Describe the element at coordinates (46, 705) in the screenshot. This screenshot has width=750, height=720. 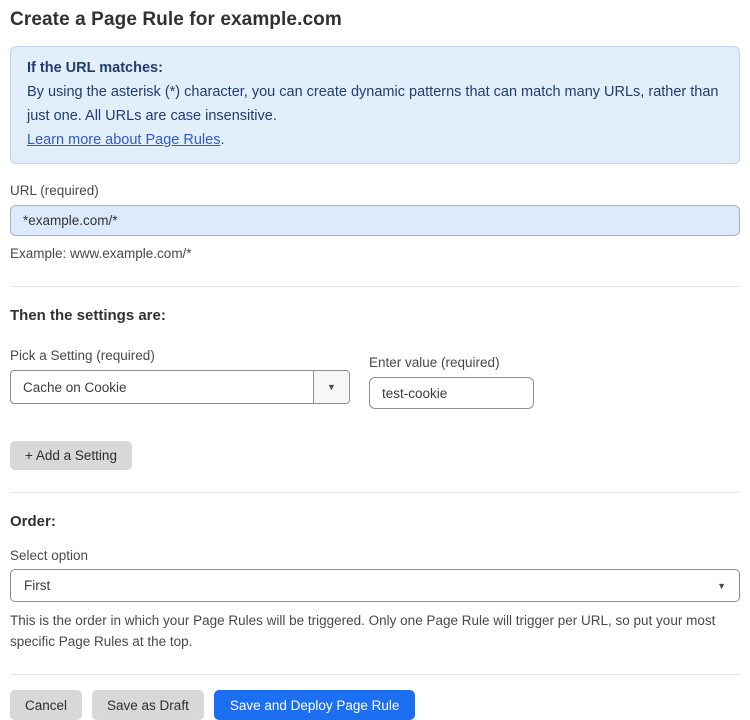
I see `cancel-button: Cancel` at that location.